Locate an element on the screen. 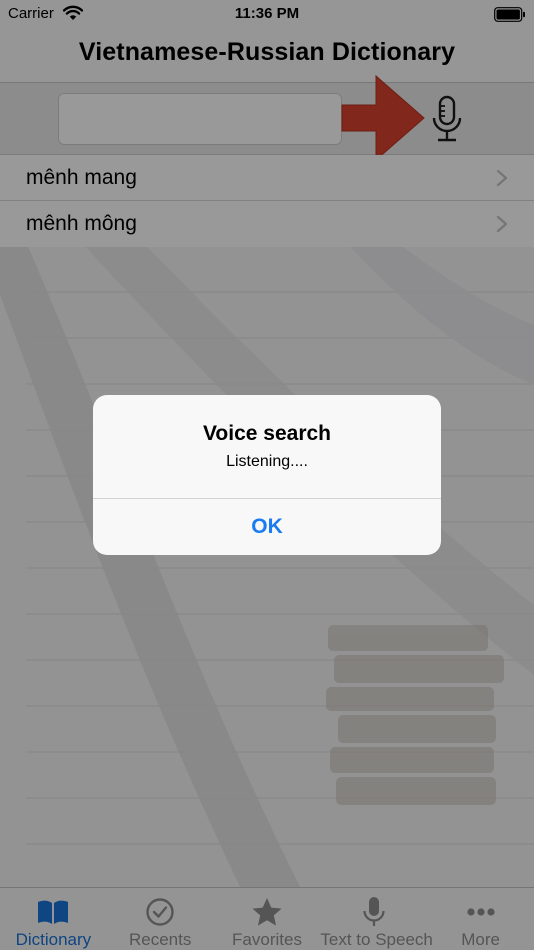 This screenshot has width=534, height=950. voice-search-alert: Voice search Listening.... OK is located at coordinates (267, 475).